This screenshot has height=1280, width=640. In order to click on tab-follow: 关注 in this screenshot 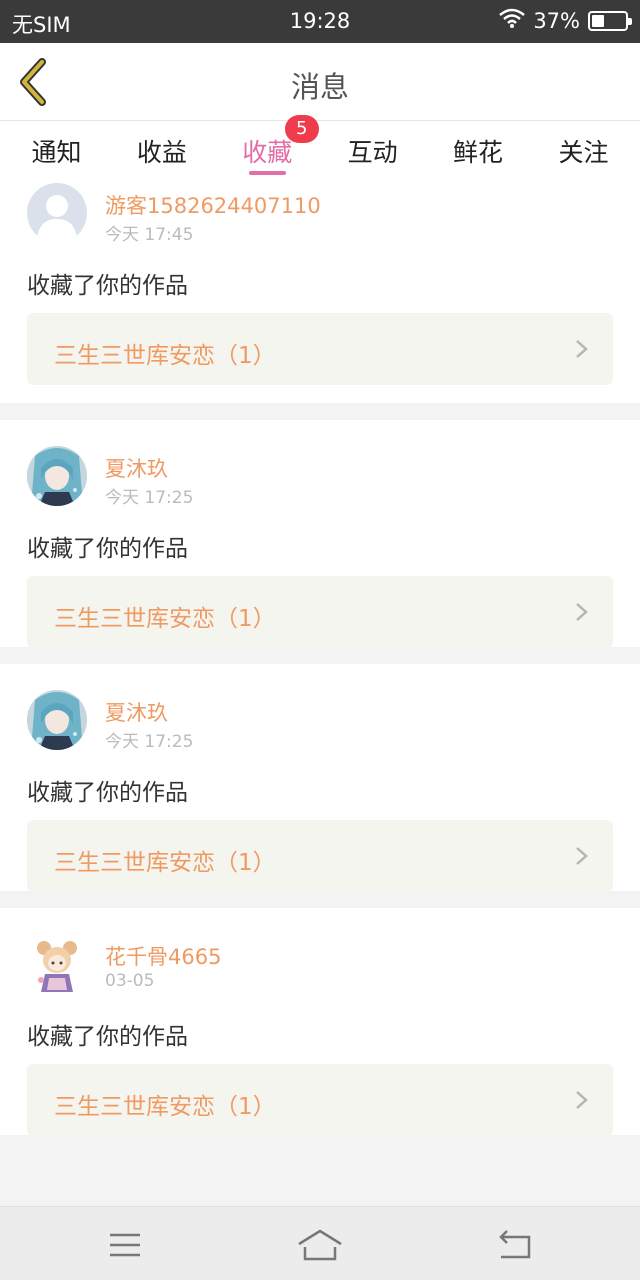, I will do `click(583, 149)`.